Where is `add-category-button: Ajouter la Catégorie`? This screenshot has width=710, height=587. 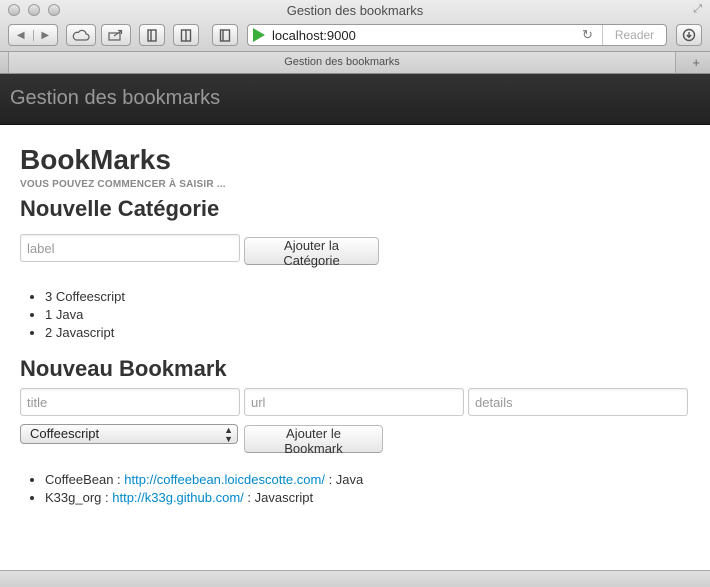 add-category-button: Ajouter la Catégorie is located at coordinates (311, 252).